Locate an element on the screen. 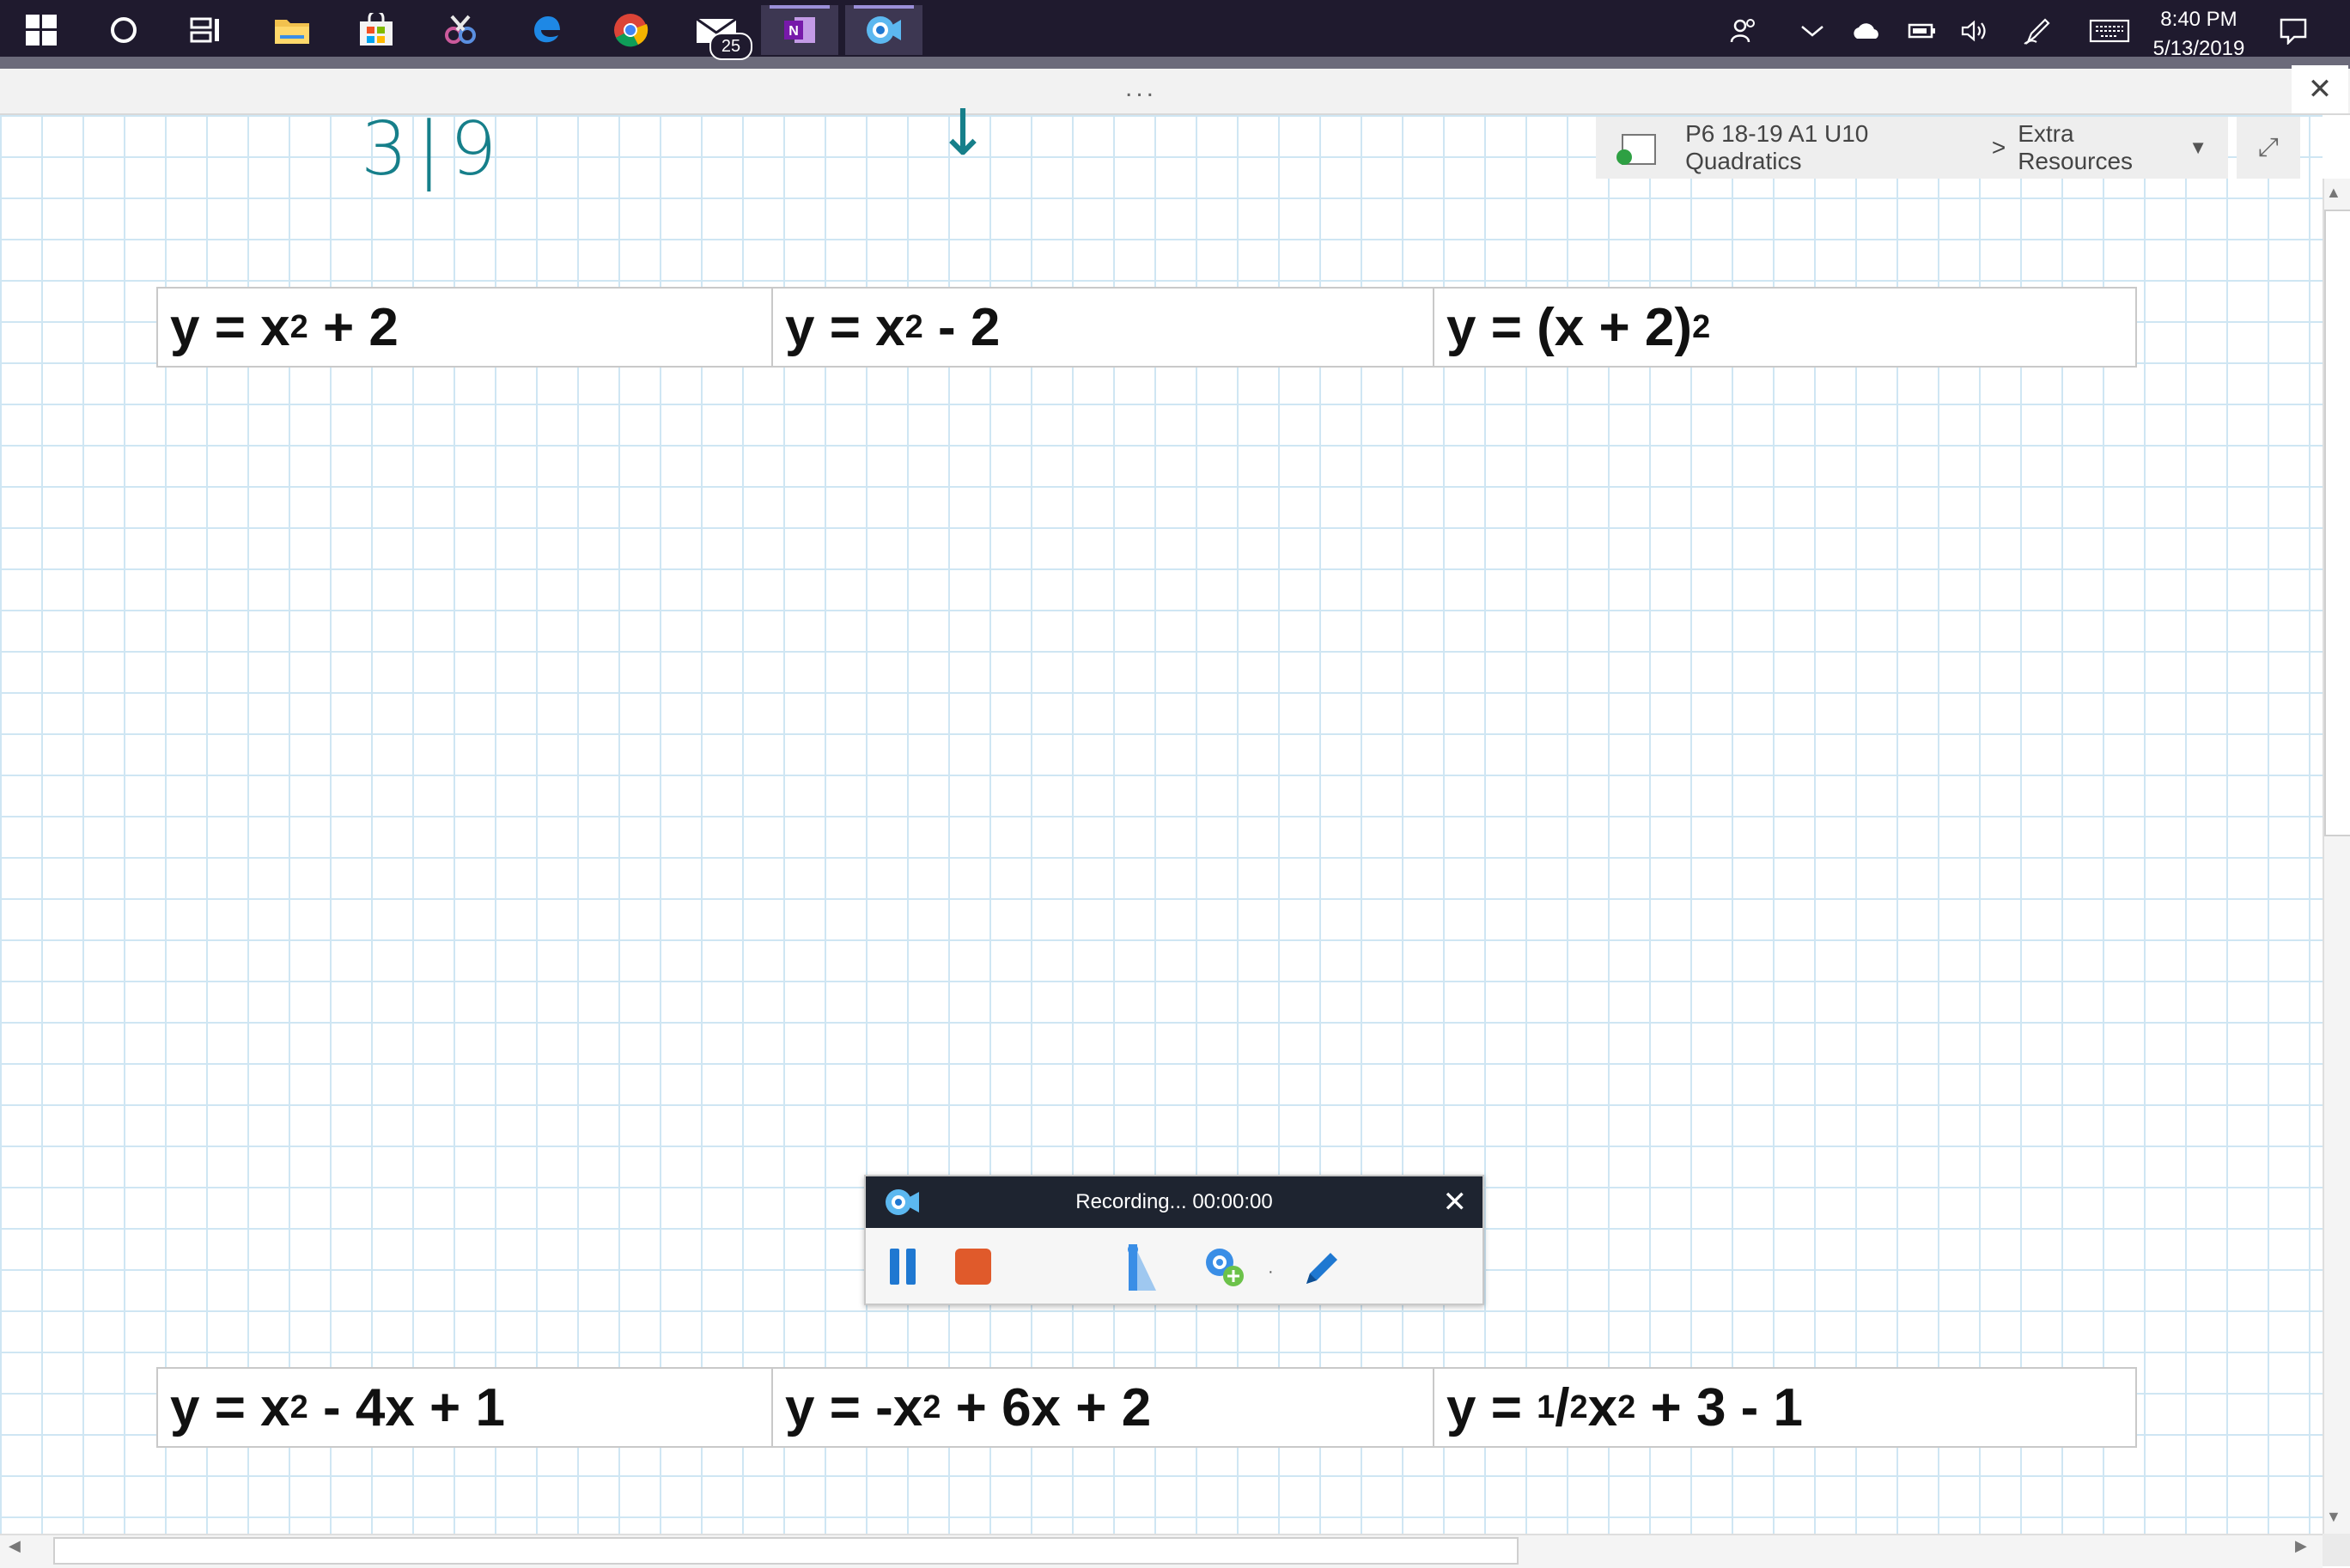 The width and height of the screenshot is (2350, 1568). chevron-up-icon is located at coordinates (1812, 31).